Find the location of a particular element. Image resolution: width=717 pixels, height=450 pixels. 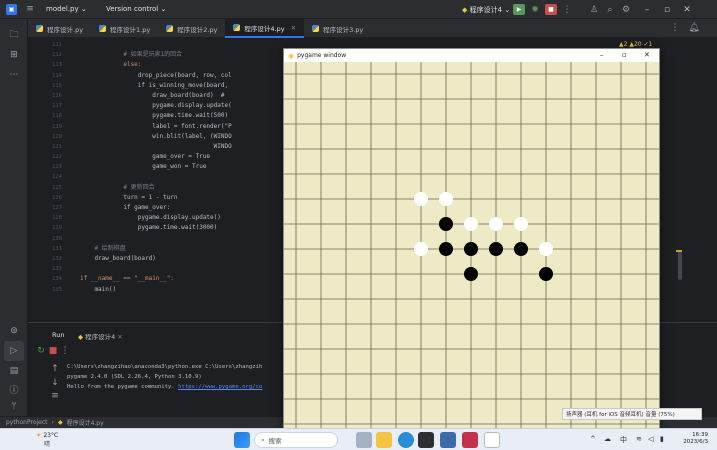

run-more-icon: ⋮ is located at coordinates (65, 351).